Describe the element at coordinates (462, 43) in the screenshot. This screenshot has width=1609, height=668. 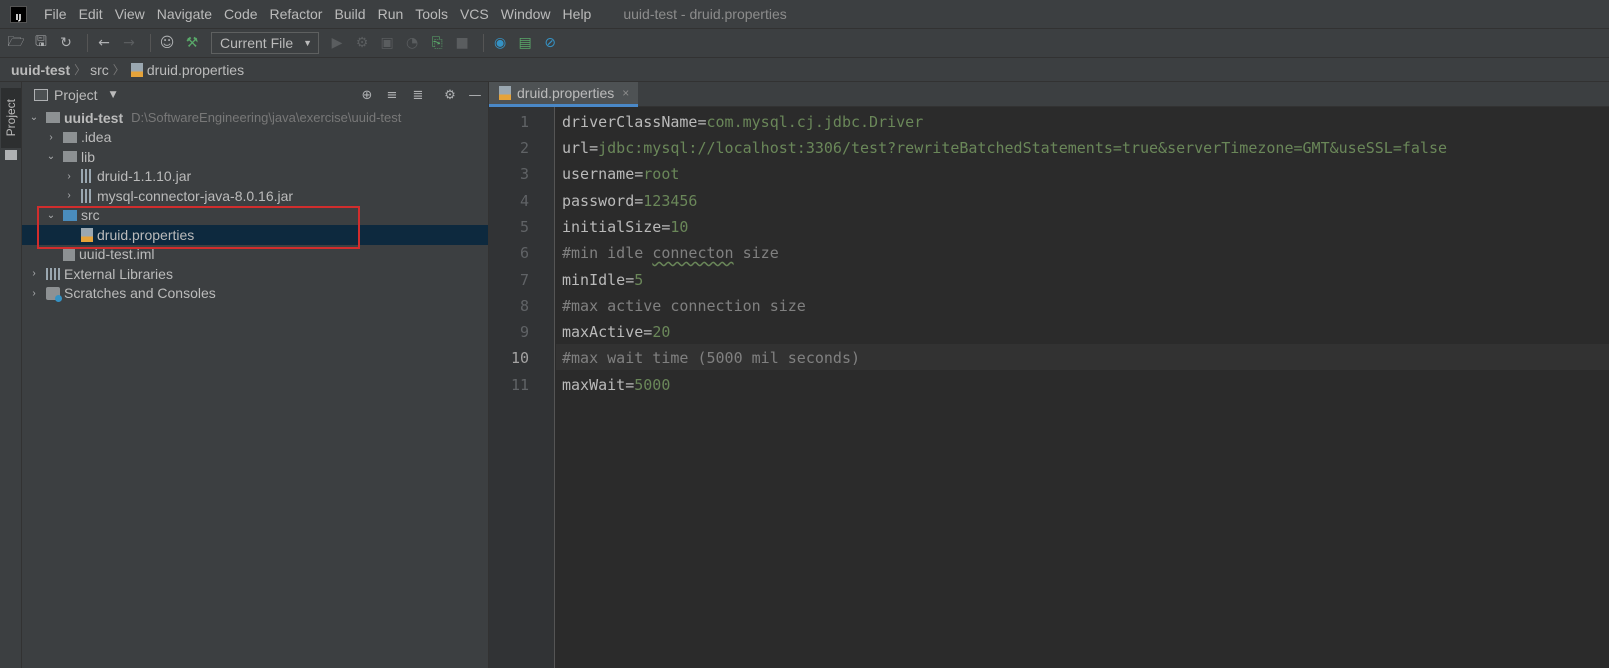
I see `stop-icon: ■` at that location.